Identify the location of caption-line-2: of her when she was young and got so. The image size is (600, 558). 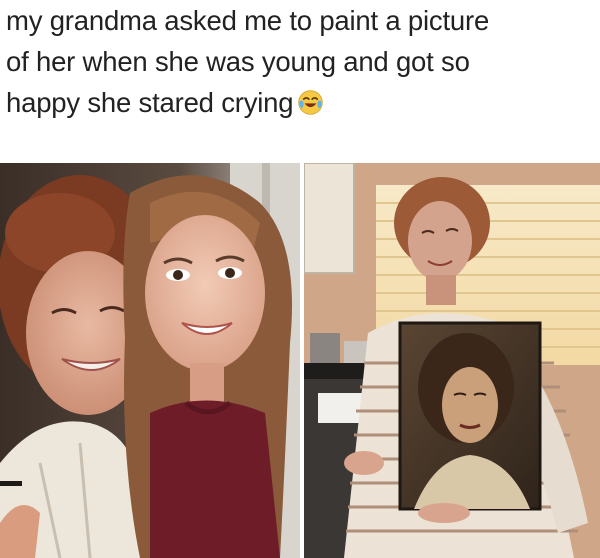
(238, 61).